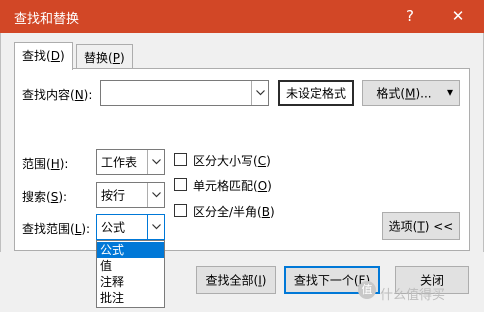 The image size is (484, 312). Describe the element at coordinates (130, 298) in the screenshot. I see `look-in-option-comments: 批注` at that location.